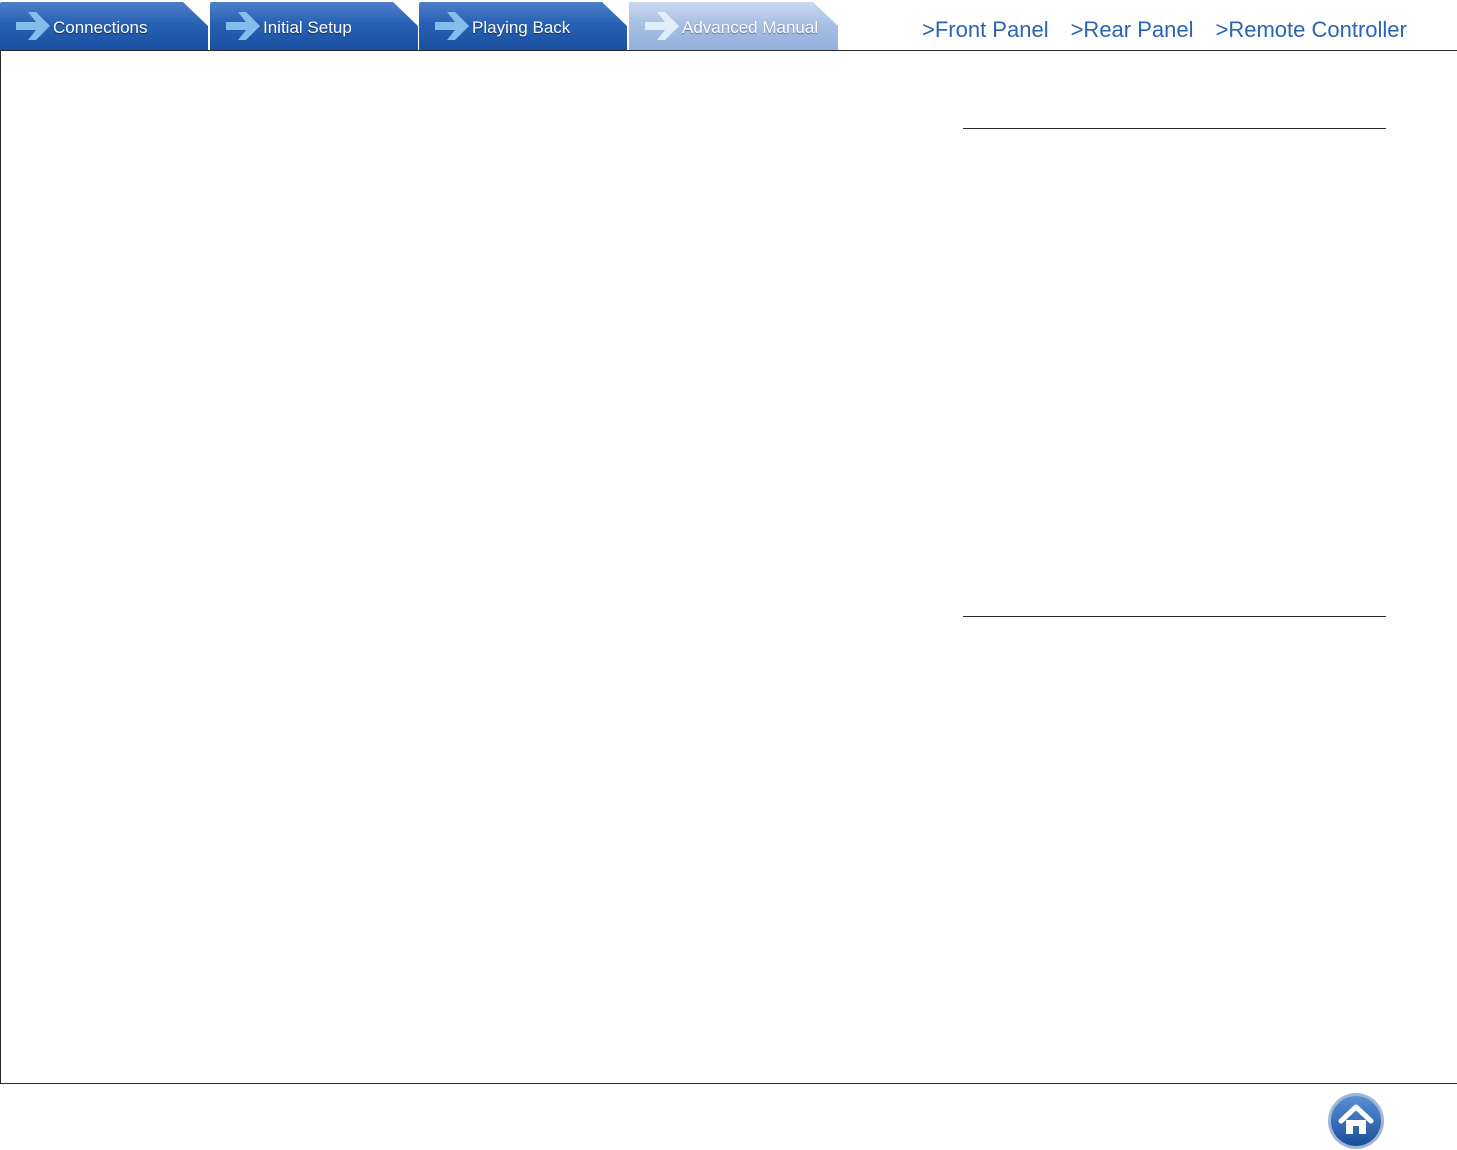  I want to click on tab-label: Playing Back, so click(521, 27).